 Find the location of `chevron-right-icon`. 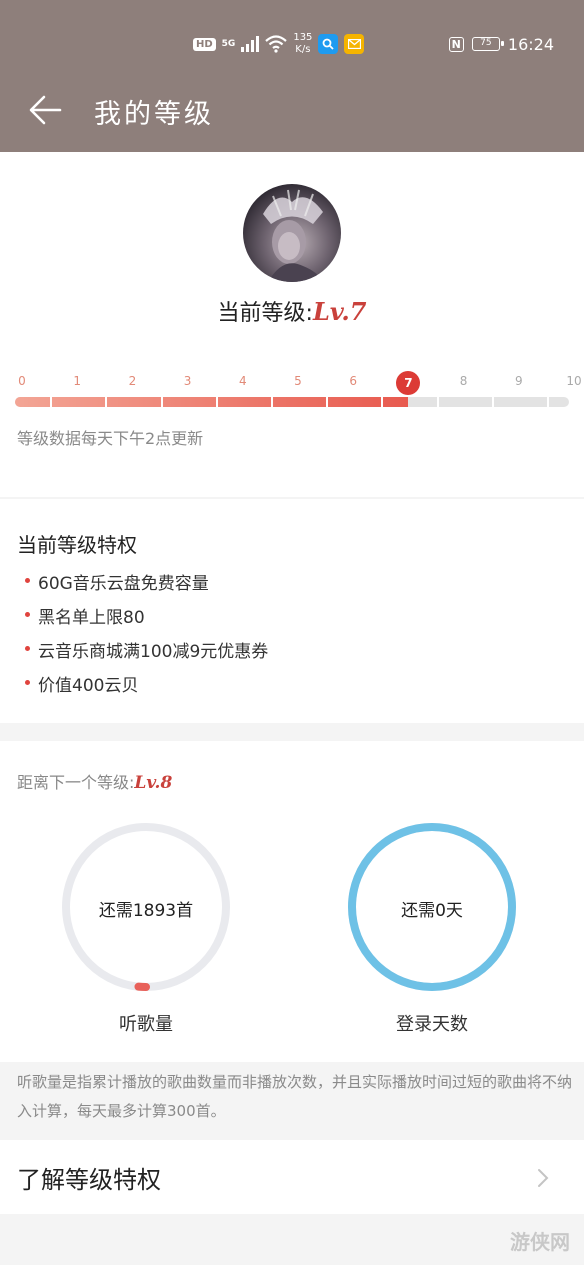

chevron-right-icon is located at coordinates (543, 1178).